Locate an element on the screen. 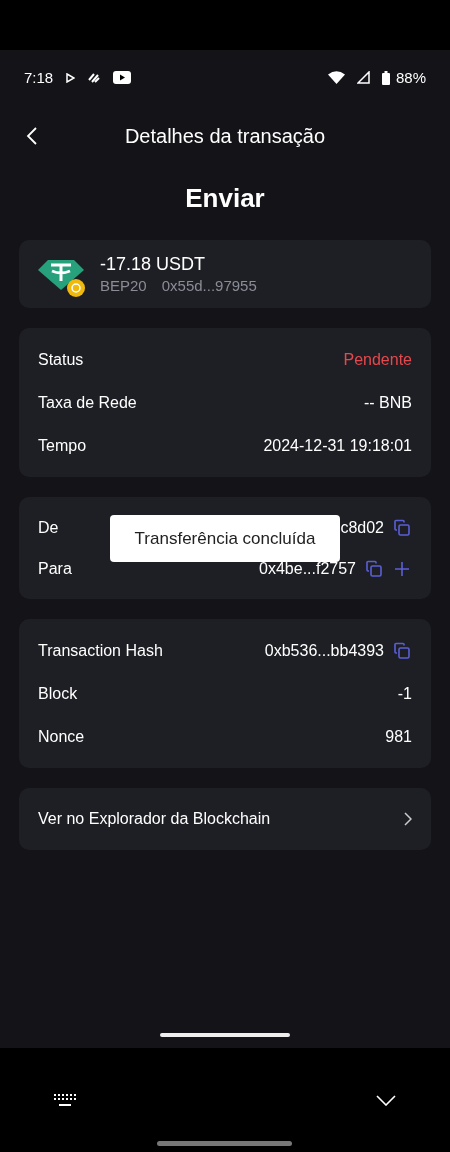  battery-icon is located at coordinates (385, 77).